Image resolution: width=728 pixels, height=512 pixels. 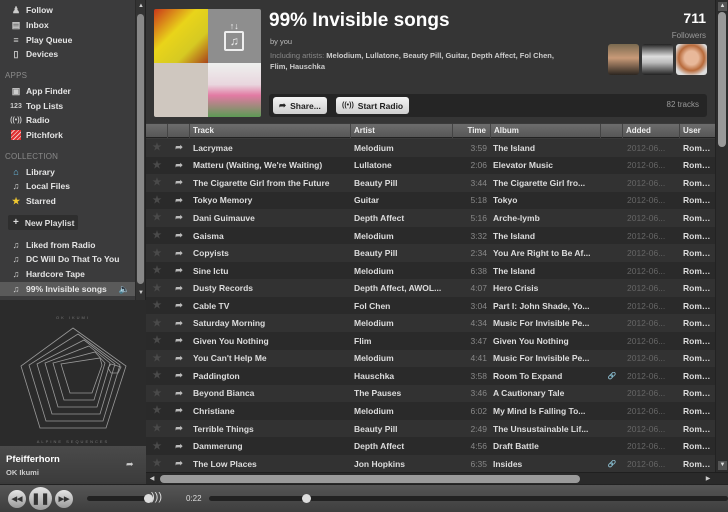 What do you see at coordinates (402, 341) in the screenshot?
I see `artist-name: Flim` at bounding box center [402, 341].